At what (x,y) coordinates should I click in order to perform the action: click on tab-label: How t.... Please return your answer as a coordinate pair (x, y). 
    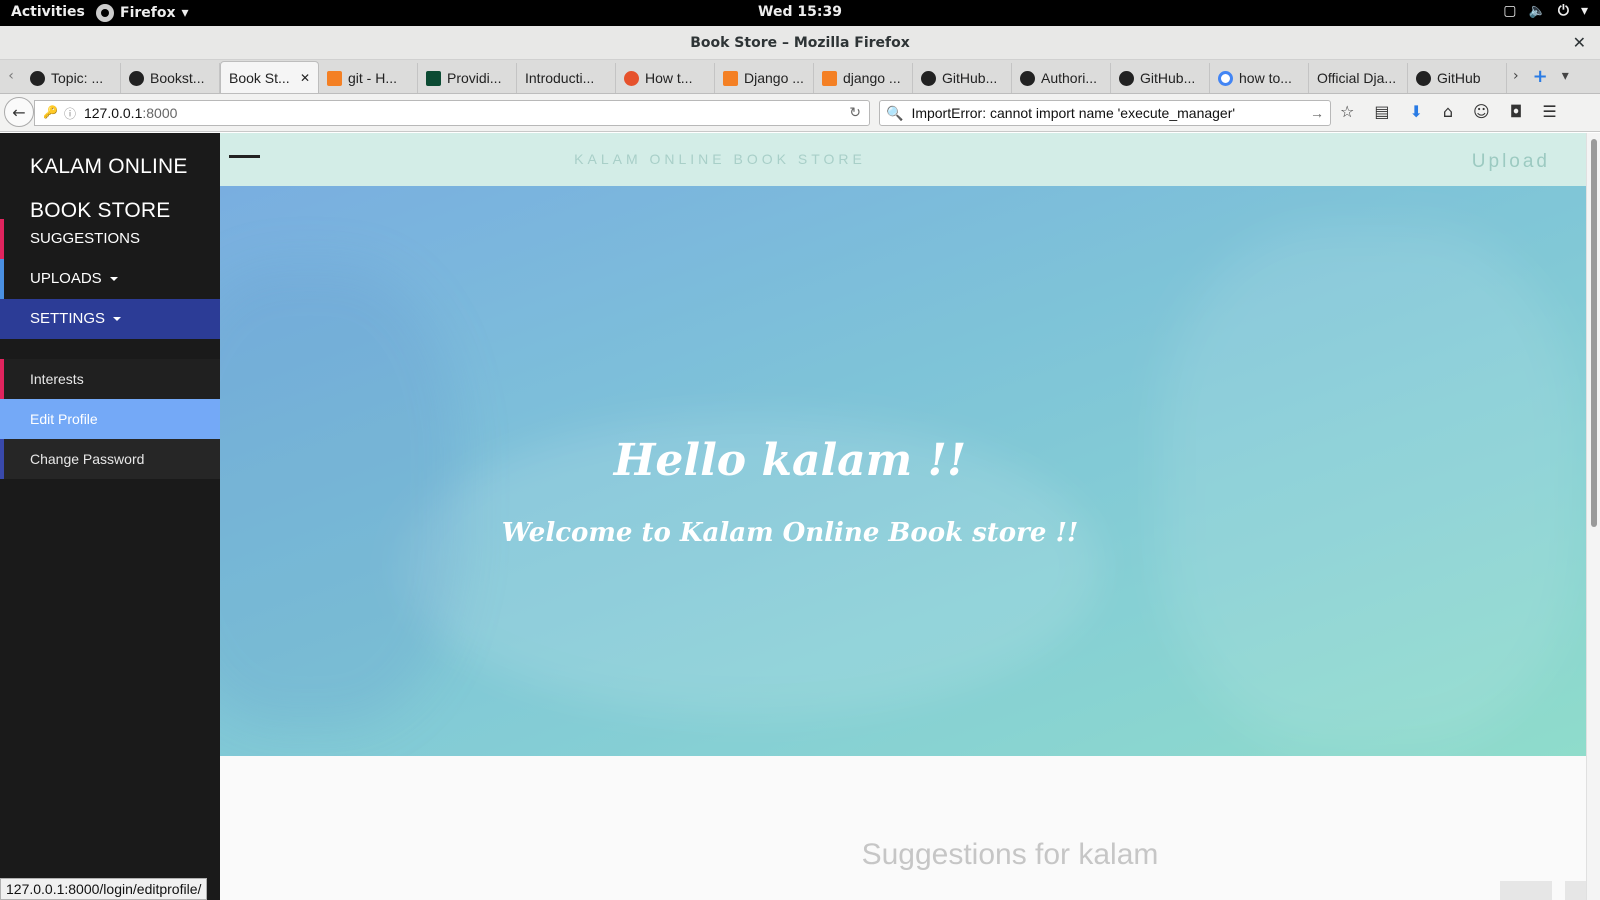
    Looking at the image, I should click on (669, 78).